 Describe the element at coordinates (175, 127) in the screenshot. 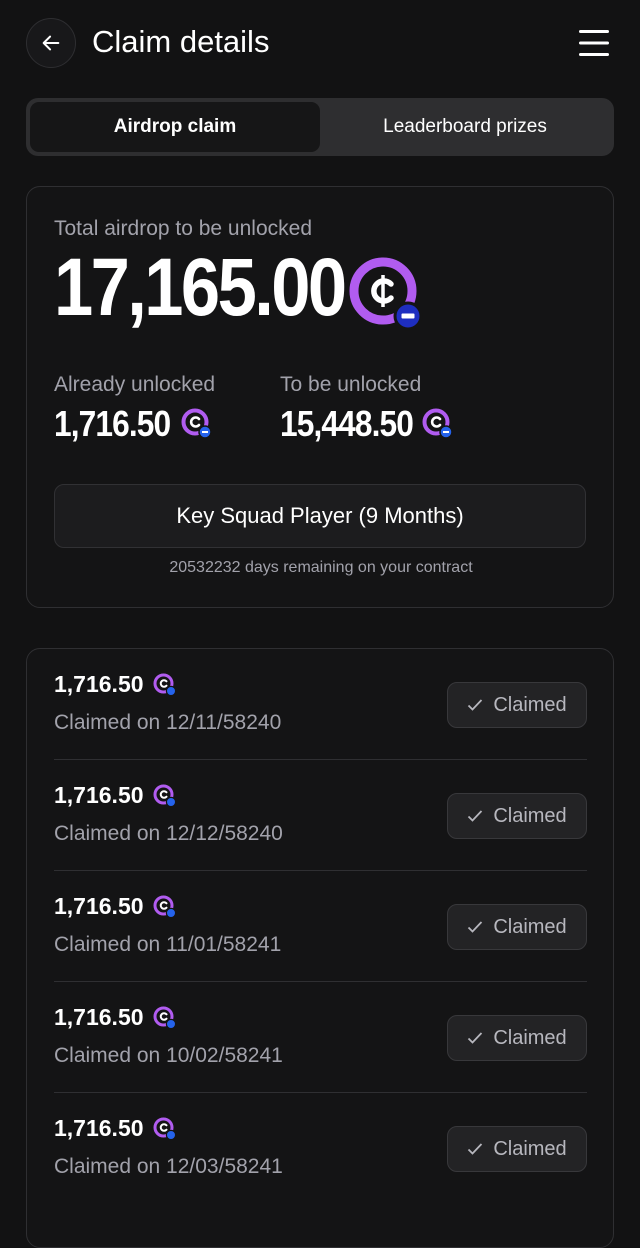

I see `tab-airdrop-claim: Airdrop claim` at that location.